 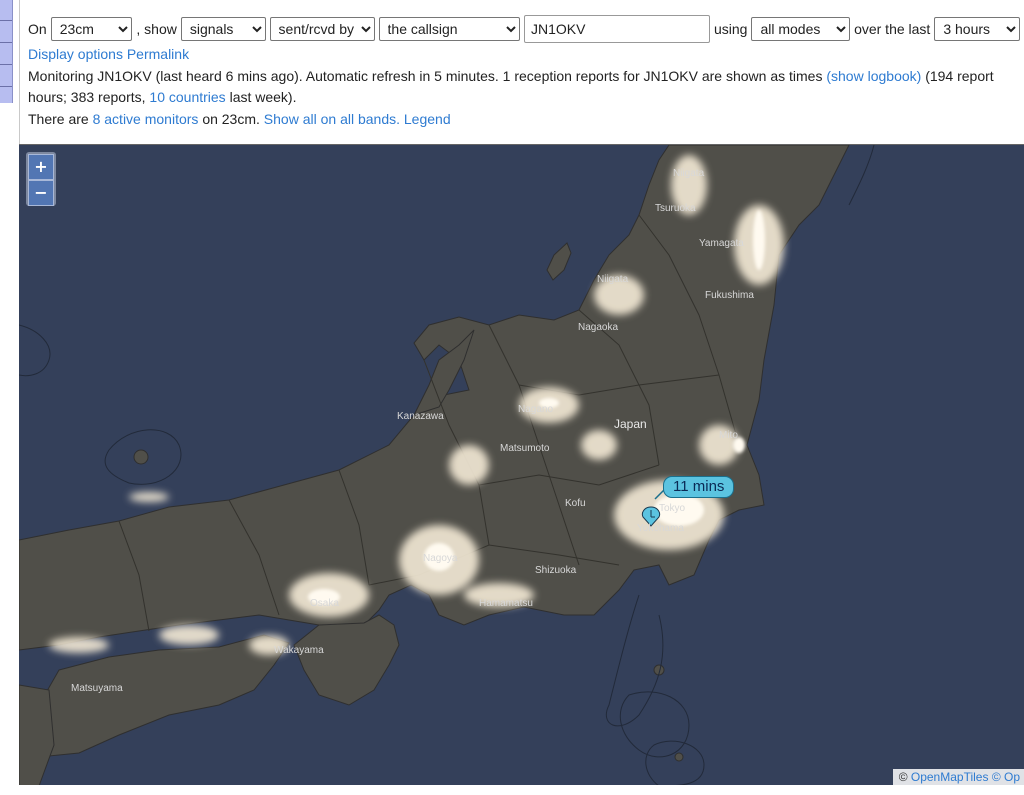 What do you see at coordinates (427, 119) in the screenshot?
I see `legend-link: Legend` at bounding box center [427, 119].